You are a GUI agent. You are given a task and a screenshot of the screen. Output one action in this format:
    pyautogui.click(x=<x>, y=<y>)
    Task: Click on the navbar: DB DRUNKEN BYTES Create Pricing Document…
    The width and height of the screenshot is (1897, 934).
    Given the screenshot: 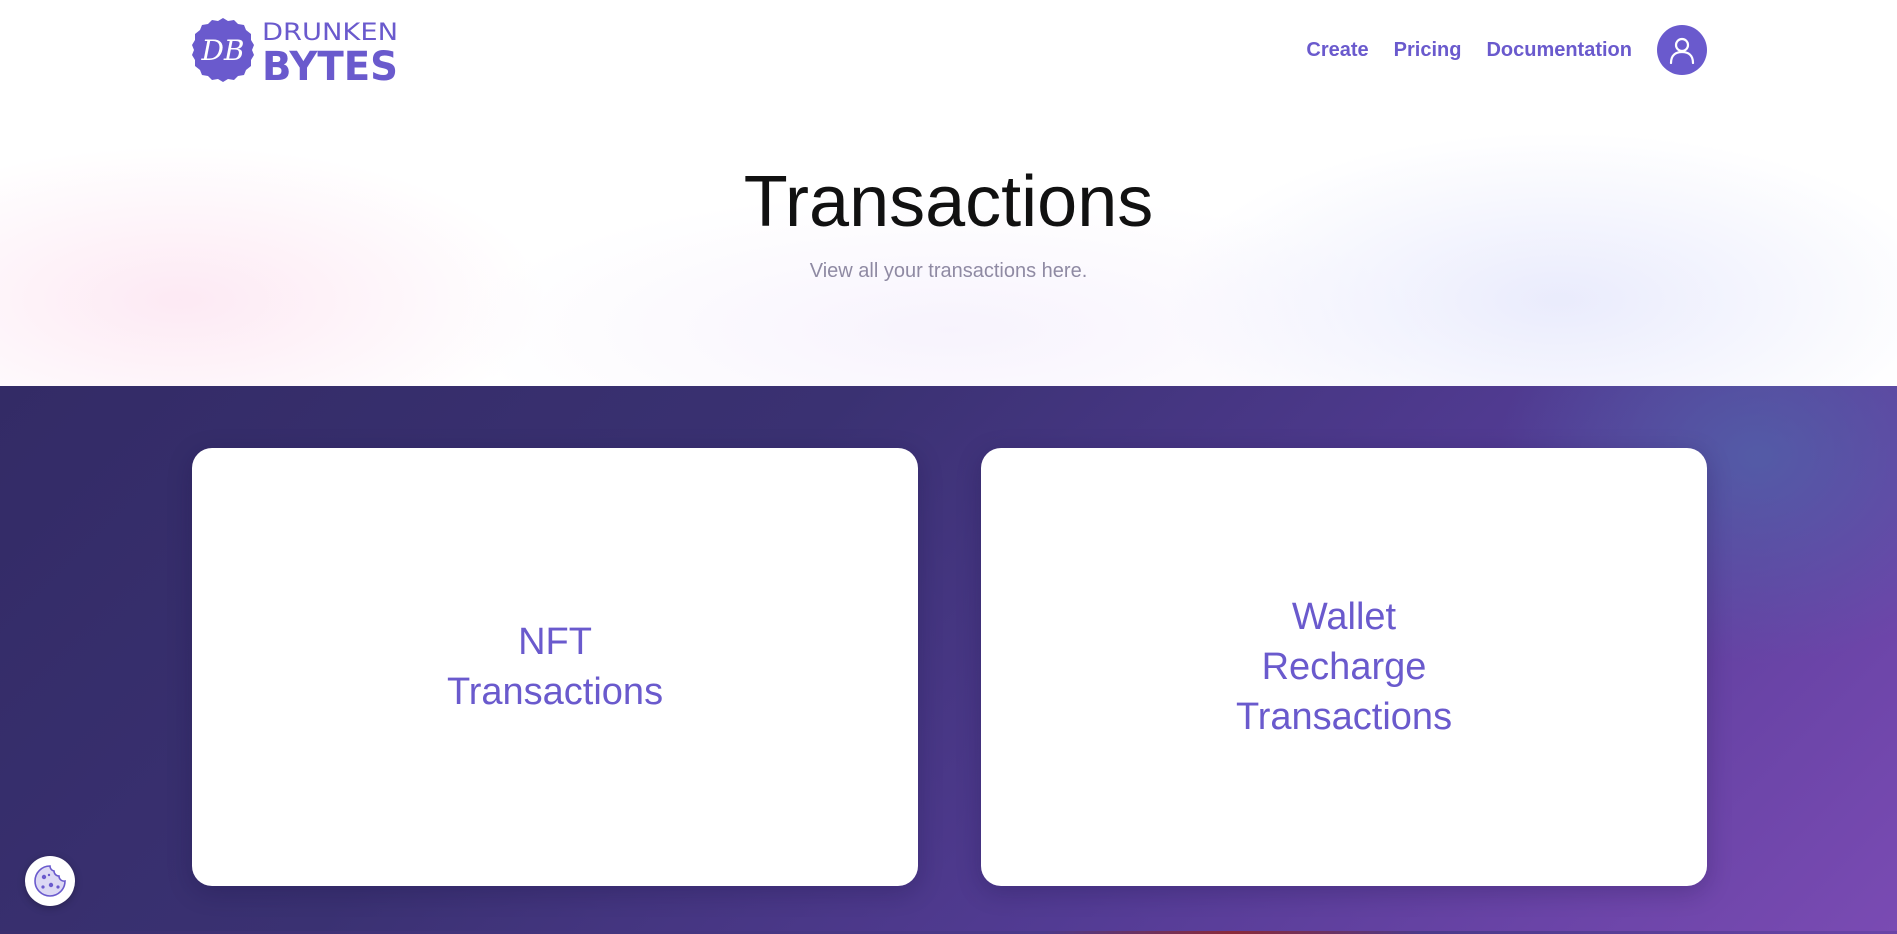 What is the action you would take?
    pyautogui.click(x=949, y=50)
    